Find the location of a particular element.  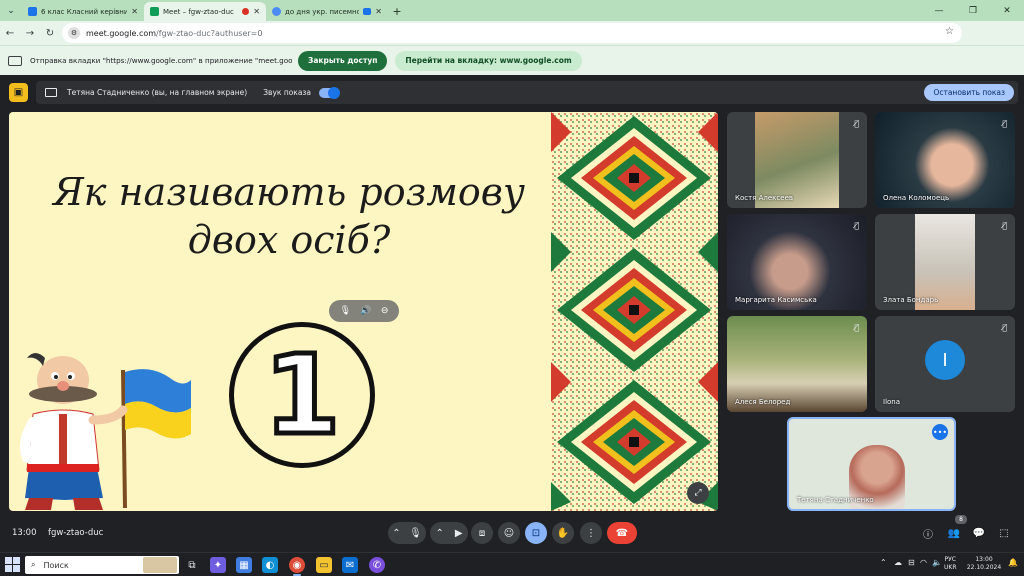

activities-icon: ⬚ is located at coordinates (1004, 533).